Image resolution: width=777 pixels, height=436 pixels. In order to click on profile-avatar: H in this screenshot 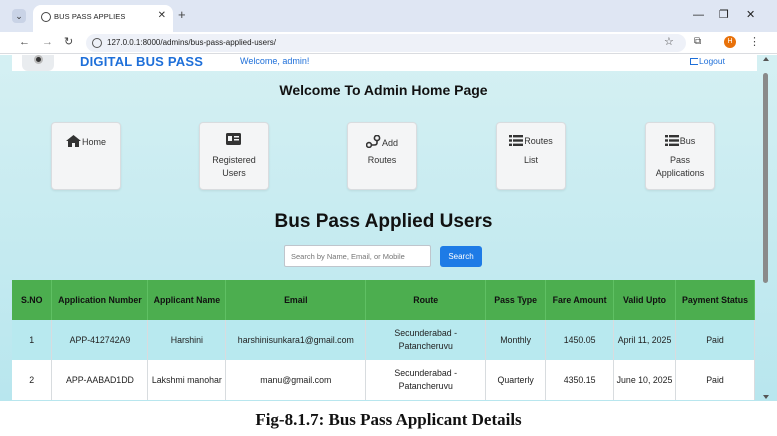, I will do `click(730, 42)`.